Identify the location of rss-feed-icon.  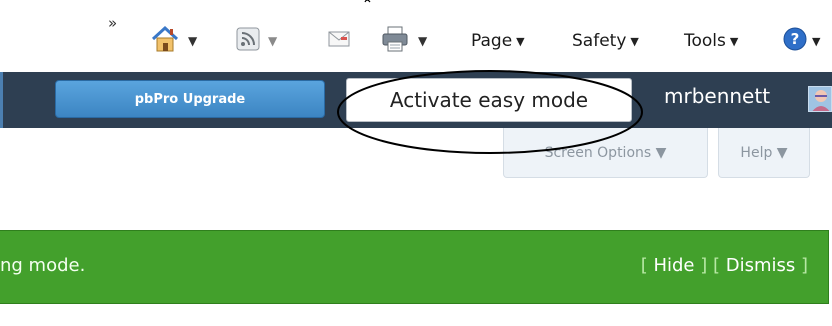
(248, 41).